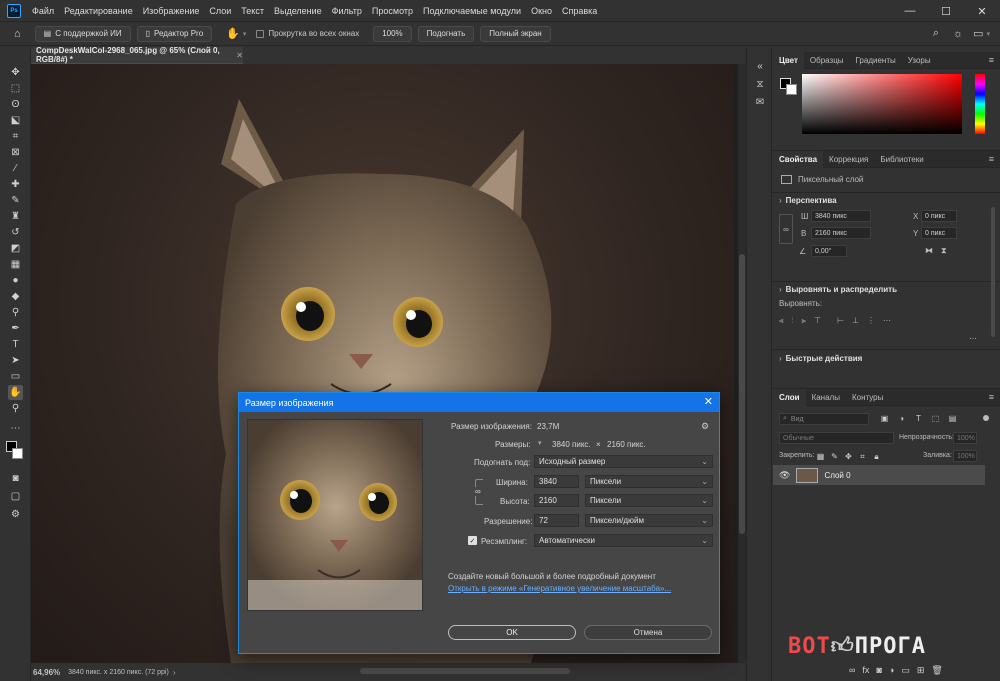 Image resolution: width=1000 pixels, height=681 pixels. Describe the element at coordinates (15, 280) in the screenshot. I see `blur-tool-icon: ●` at that location.